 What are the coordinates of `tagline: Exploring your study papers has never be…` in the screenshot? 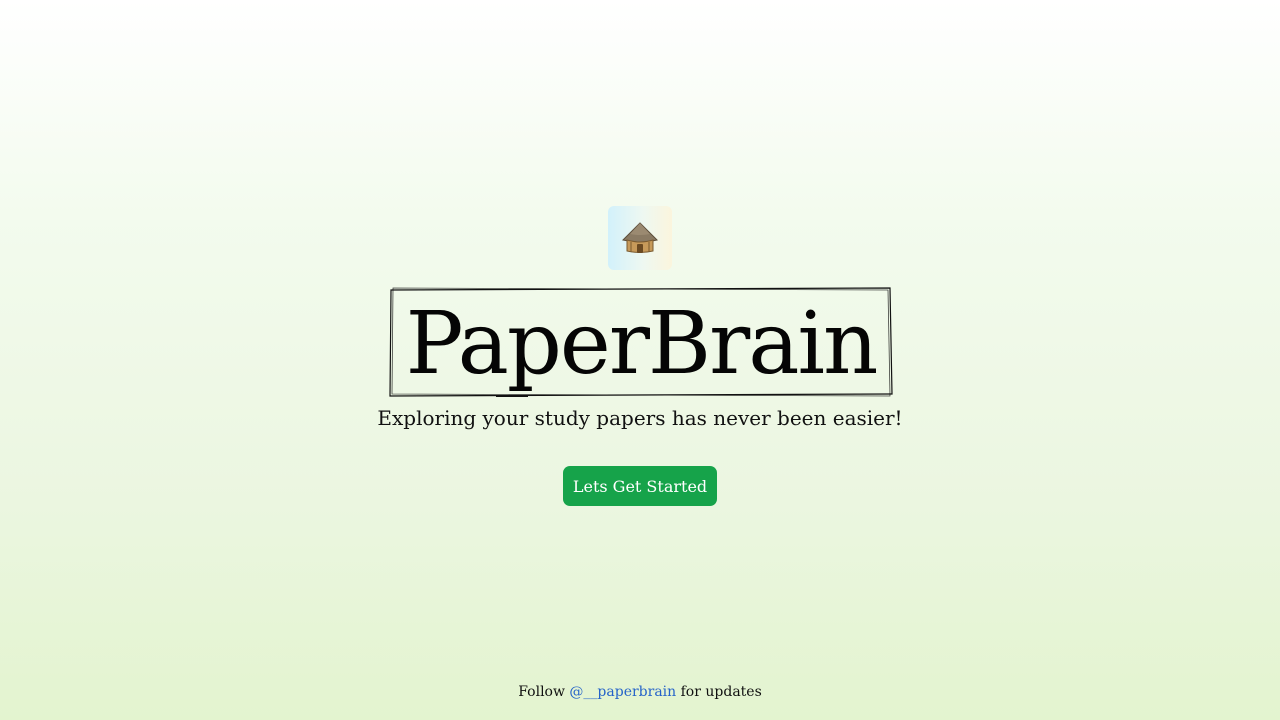 It's located at (640, 418).